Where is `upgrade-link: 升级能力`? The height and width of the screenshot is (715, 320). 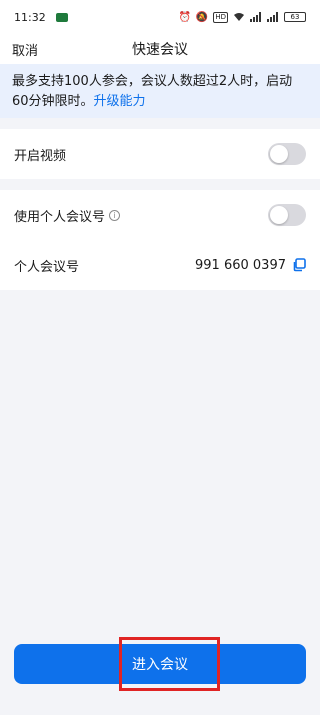 upgrade-link: 升级能力 is located at coordinates (120, 101).